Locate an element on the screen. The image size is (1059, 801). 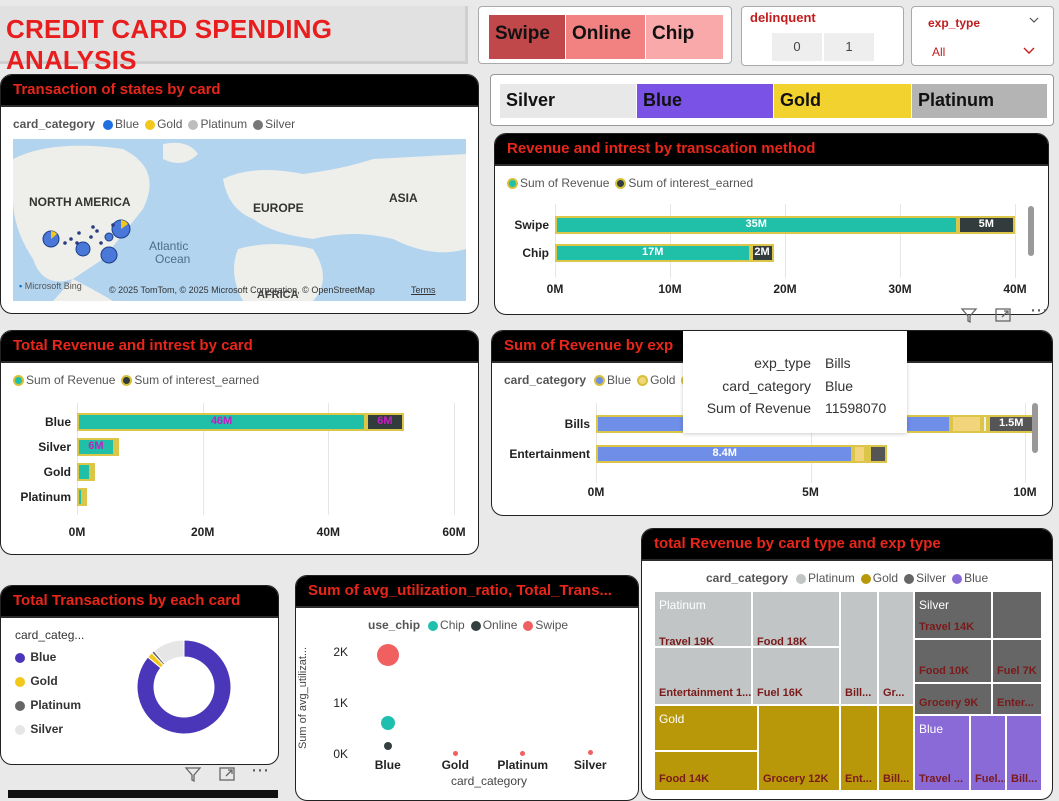
treemap-cell: Grocery 9K is located at coordinates (953, 699).